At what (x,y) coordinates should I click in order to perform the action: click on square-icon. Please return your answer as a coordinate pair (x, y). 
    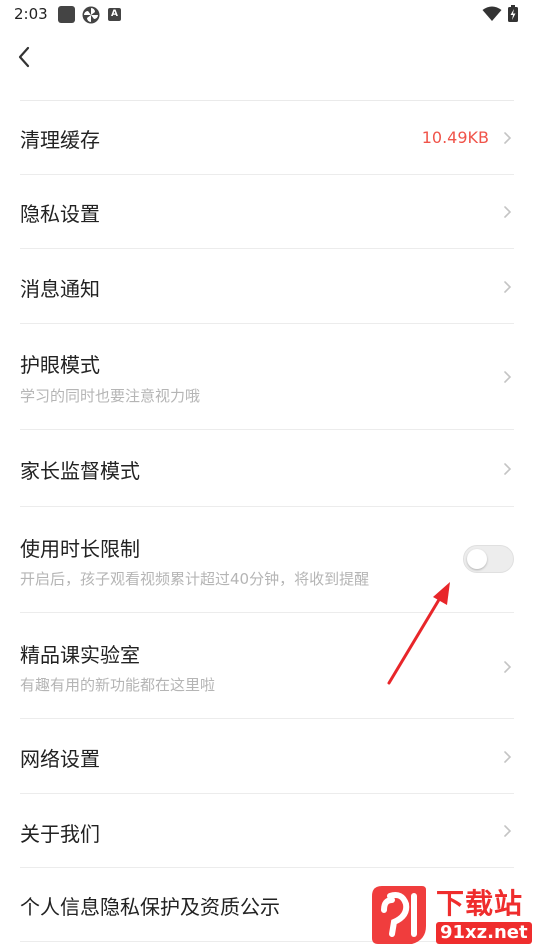
    Looking at the image, I should click on (66, 14).